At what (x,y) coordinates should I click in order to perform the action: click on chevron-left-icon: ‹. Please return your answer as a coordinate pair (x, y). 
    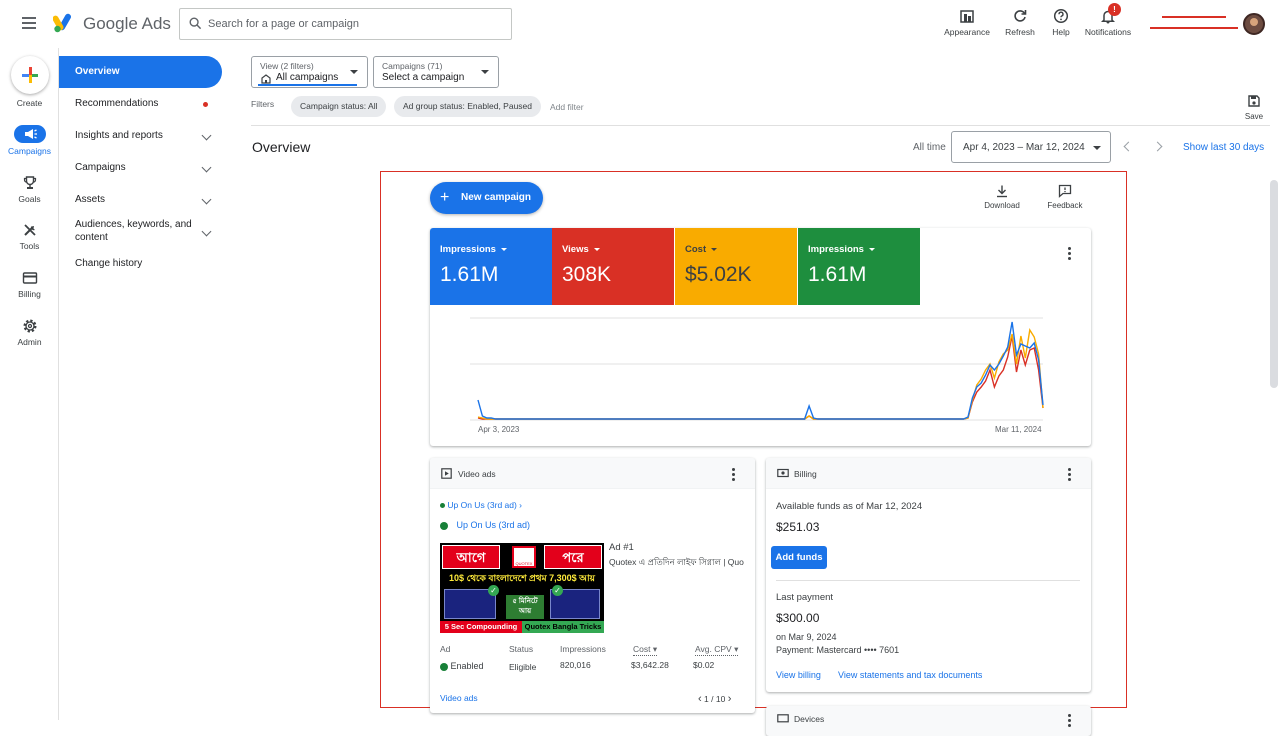
    Looking at the image, I should click on (700, 699).